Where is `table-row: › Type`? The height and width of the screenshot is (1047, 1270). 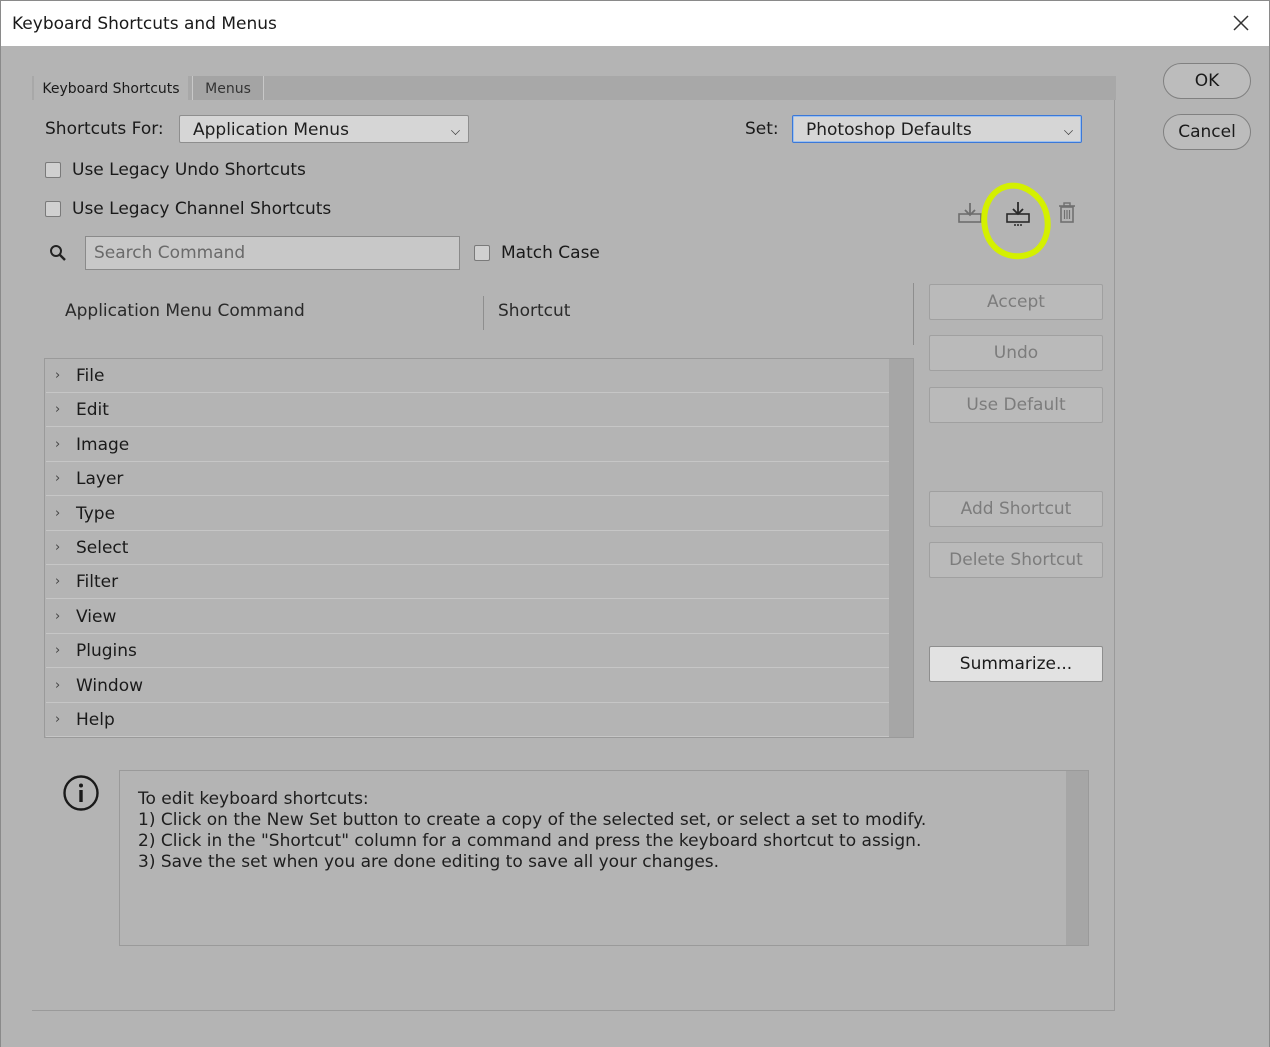
table-row: › Type is located at coordinates (467, 514).